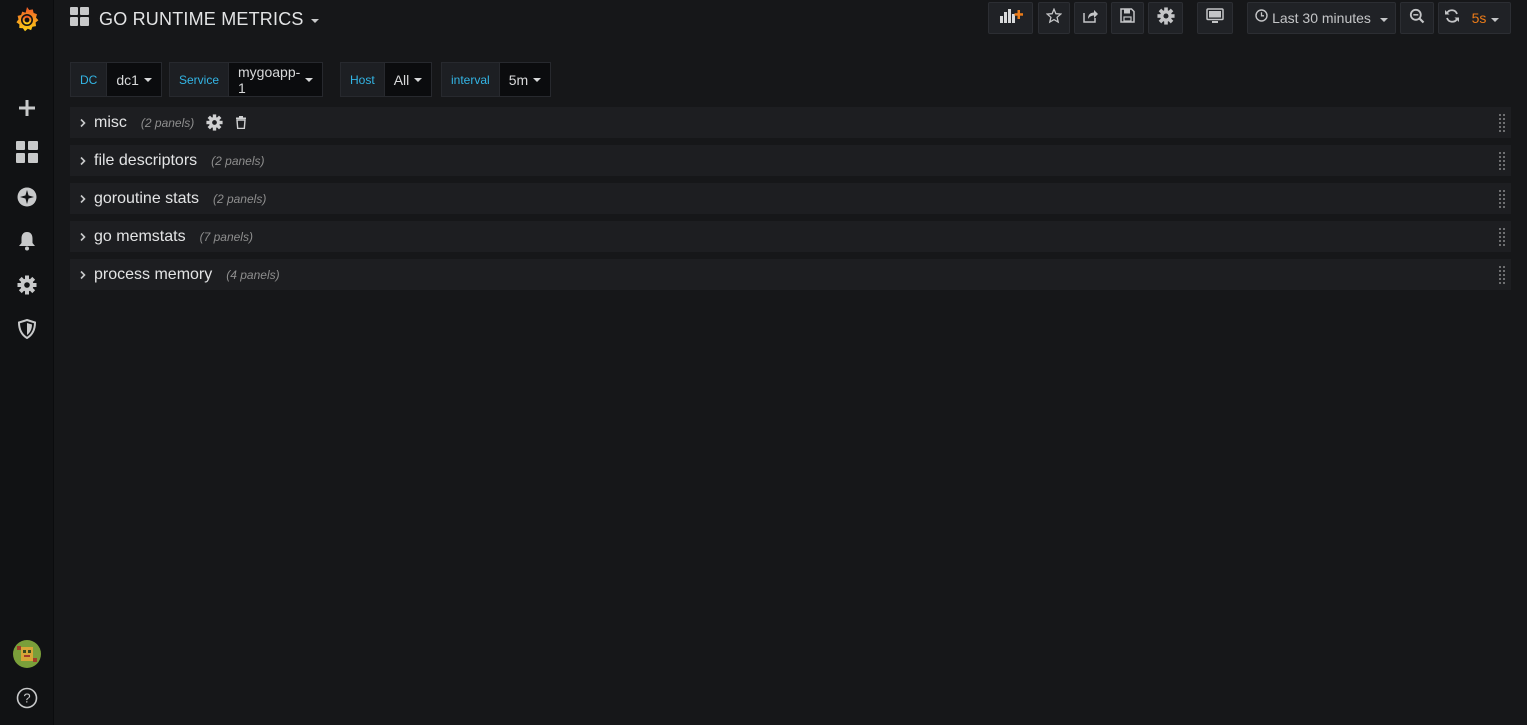 The height and width of the screenshot is (725, 1527). I want to click on variable-host: Host All, so click(386, 79).